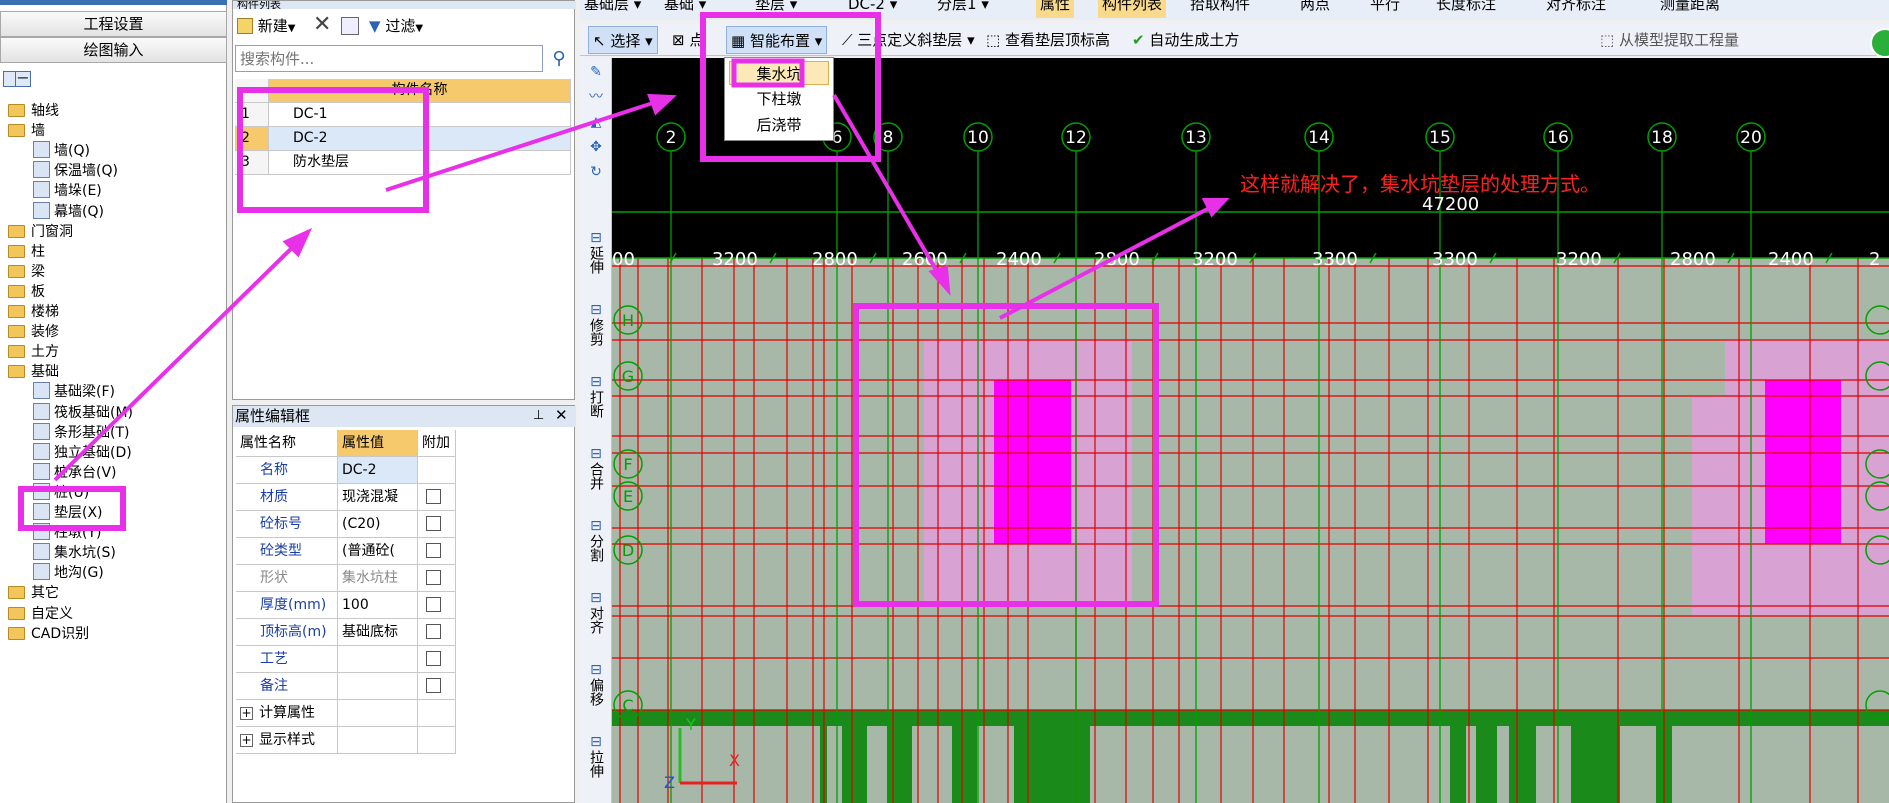 Image resolution: width=1889 pixels, height=803 pixels. Describe the element at coordinates (779, 125) in the screenshot. I see `menu-item-post-cast-strip: 后浇带` at that location.